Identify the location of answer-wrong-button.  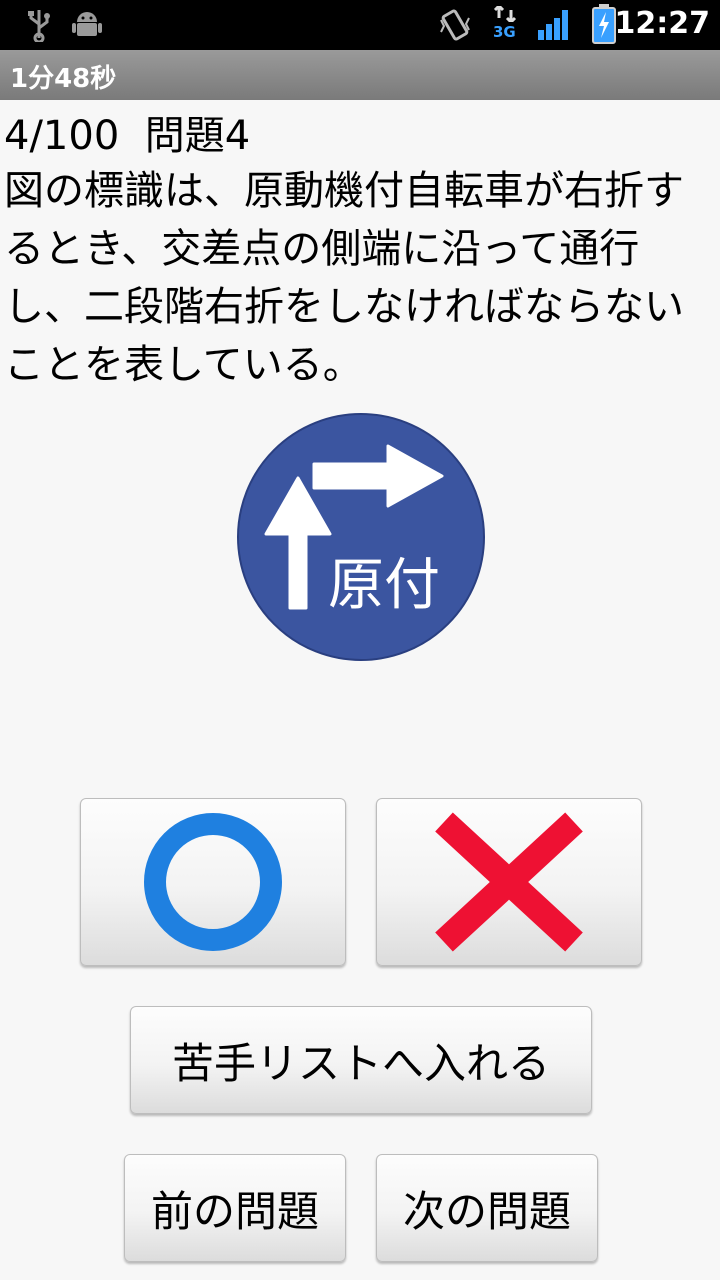
(509, 882).